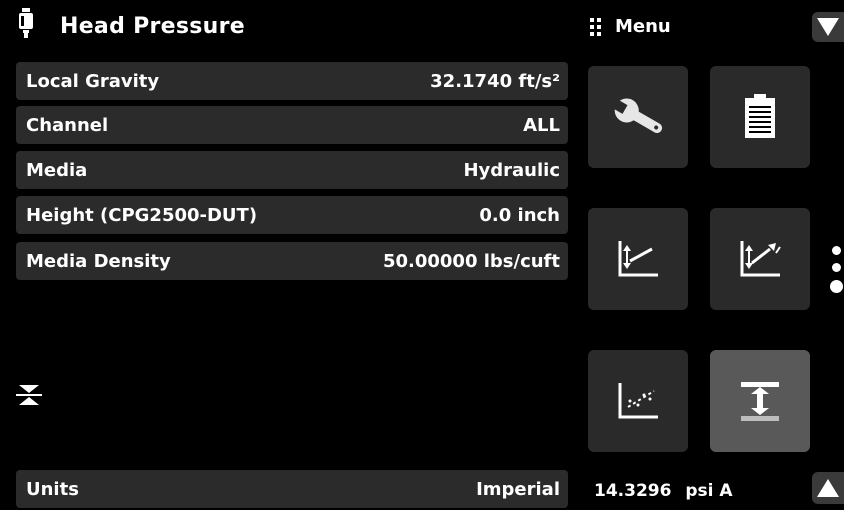 The width and height of the screenshot is (844, 510). I want to click on scroll-up-button, so click(828, 488).